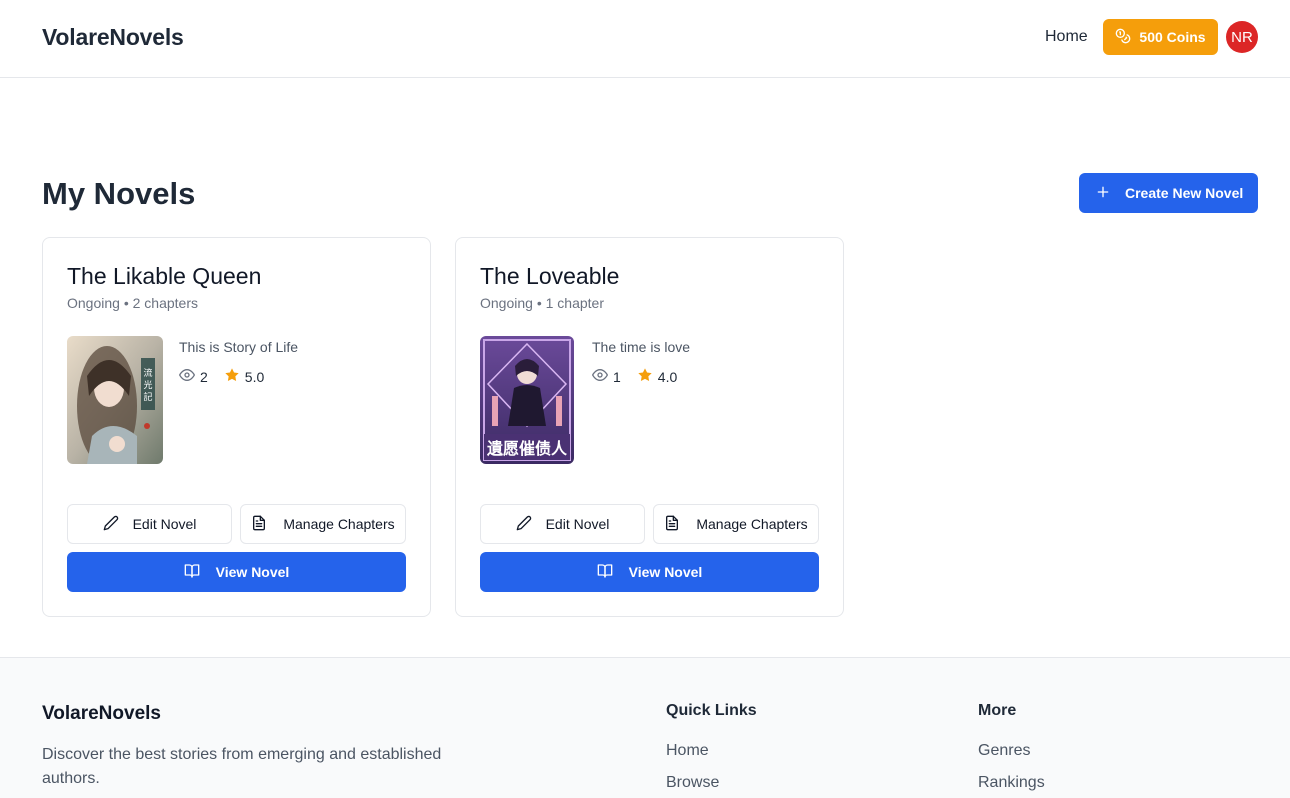 The height and width of the screenshot is (798, 1290). Describe the element at coordinates (1172, 37) in the screenshot. I see `coins-label: 500 Coins` at that location.